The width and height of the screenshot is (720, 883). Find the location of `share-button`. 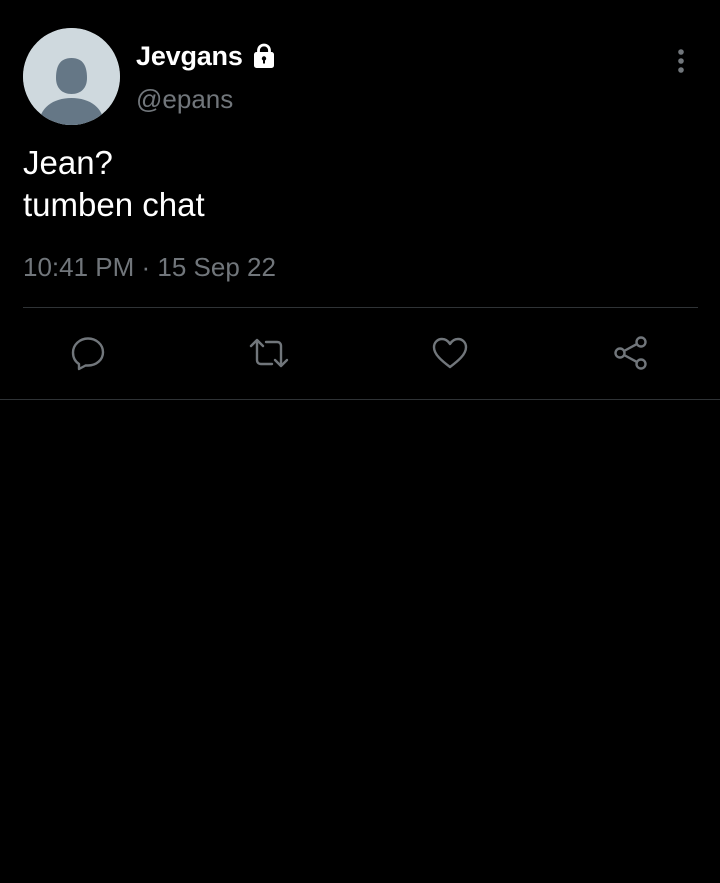

share-button is located at coordinates (631, 353).